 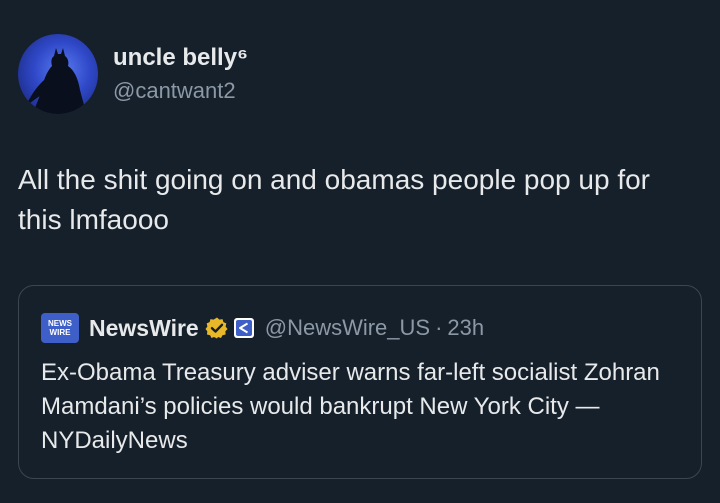 I want to click on newswire-logo-avatar: NEWS WIRE, so click(x=60, y=328).